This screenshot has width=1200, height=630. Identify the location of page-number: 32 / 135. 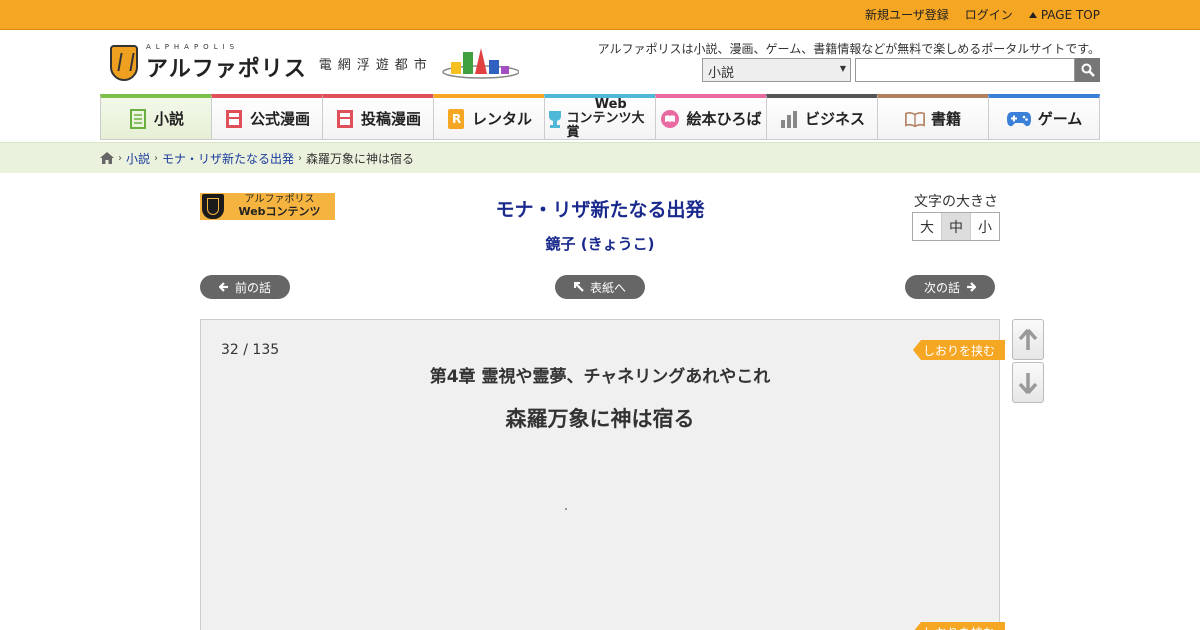
(250, 350).